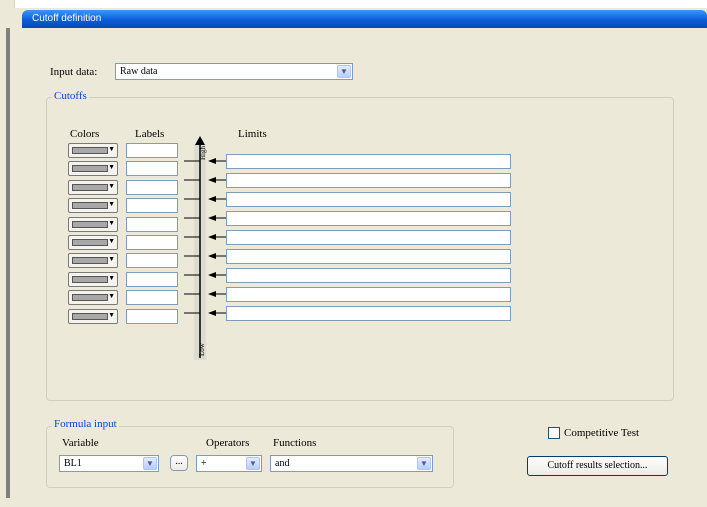  I want to click on functions-value: and, so click(282, 463).